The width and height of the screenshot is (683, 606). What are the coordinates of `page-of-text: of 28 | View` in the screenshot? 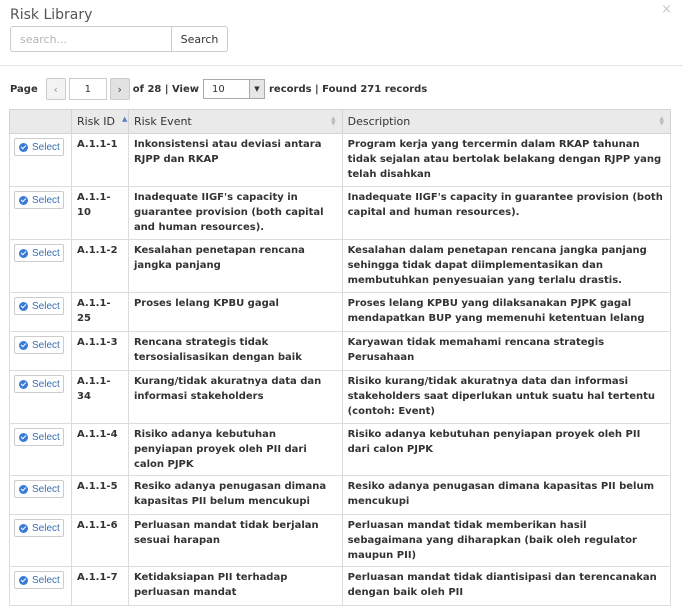 It's located at (165, 89).